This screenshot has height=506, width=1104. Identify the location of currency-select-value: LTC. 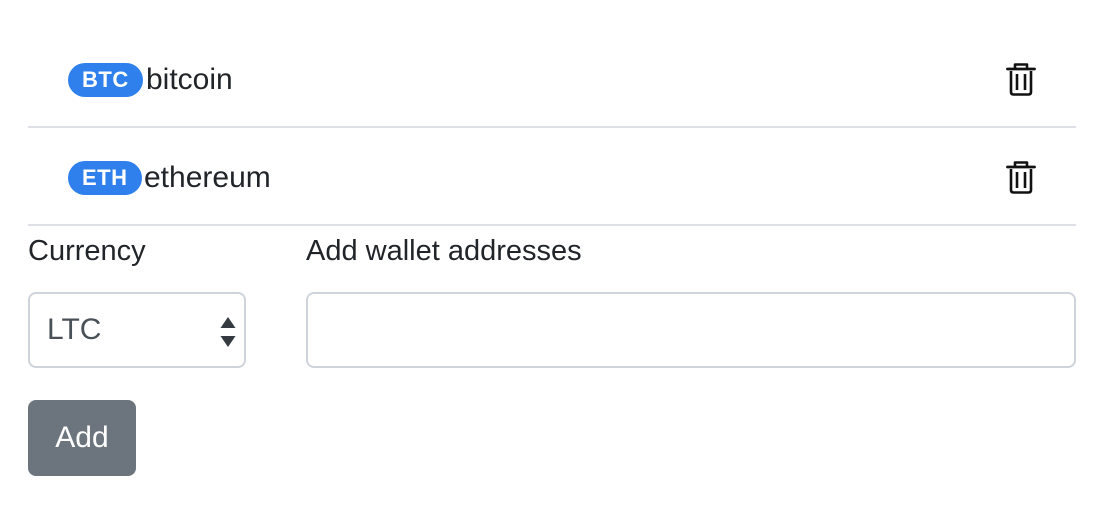
(74, 329).